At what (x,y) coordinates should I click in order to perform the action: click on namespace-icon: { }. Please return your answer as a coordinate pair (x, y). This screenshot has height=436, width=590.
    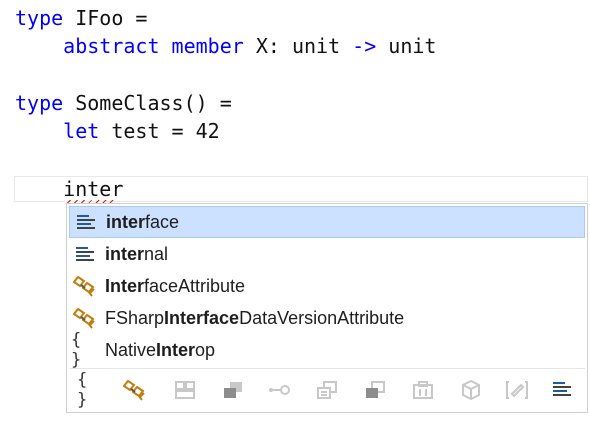
    Looking at the image, I should click on (76, 350).